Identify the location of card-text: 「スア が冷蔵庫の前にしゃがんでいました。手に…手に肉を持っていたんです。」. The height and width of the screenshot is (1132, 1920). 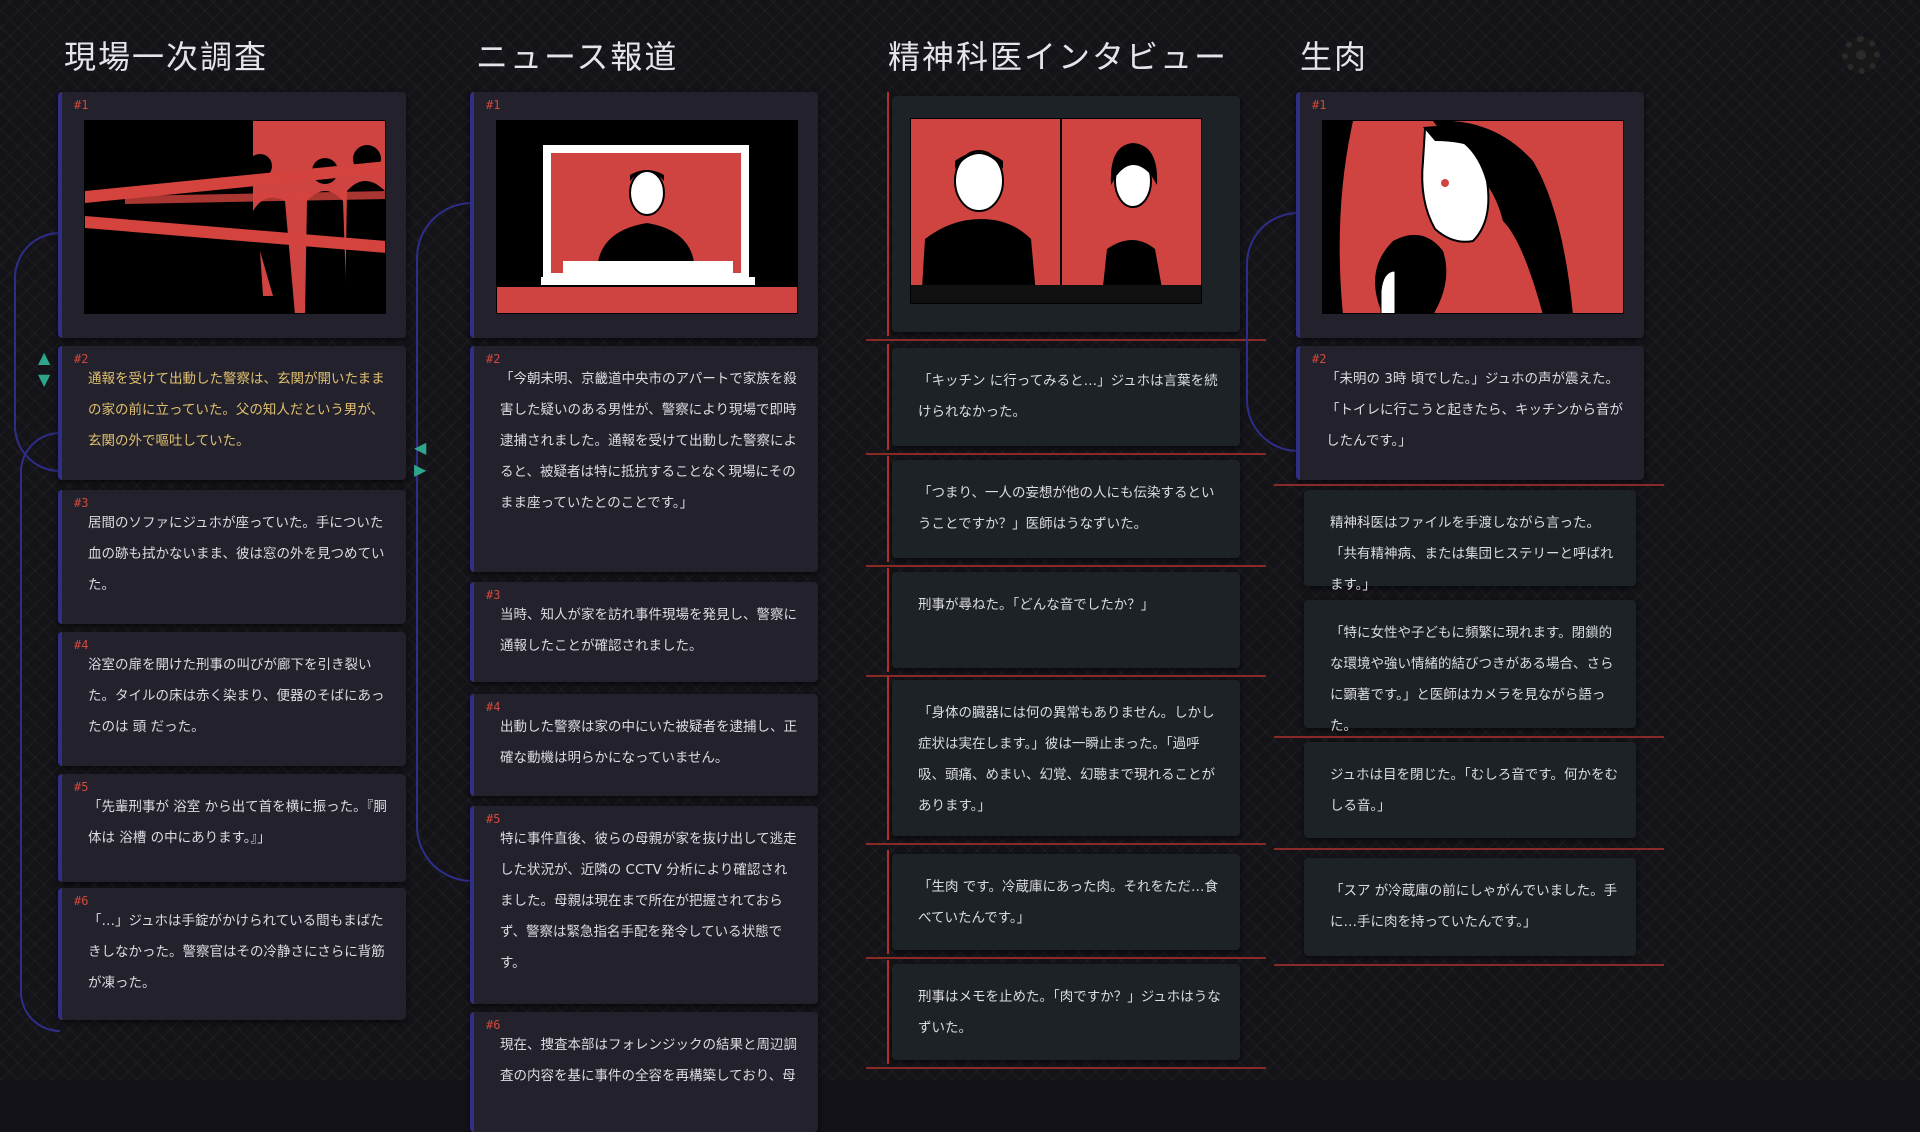
(1474, 906).